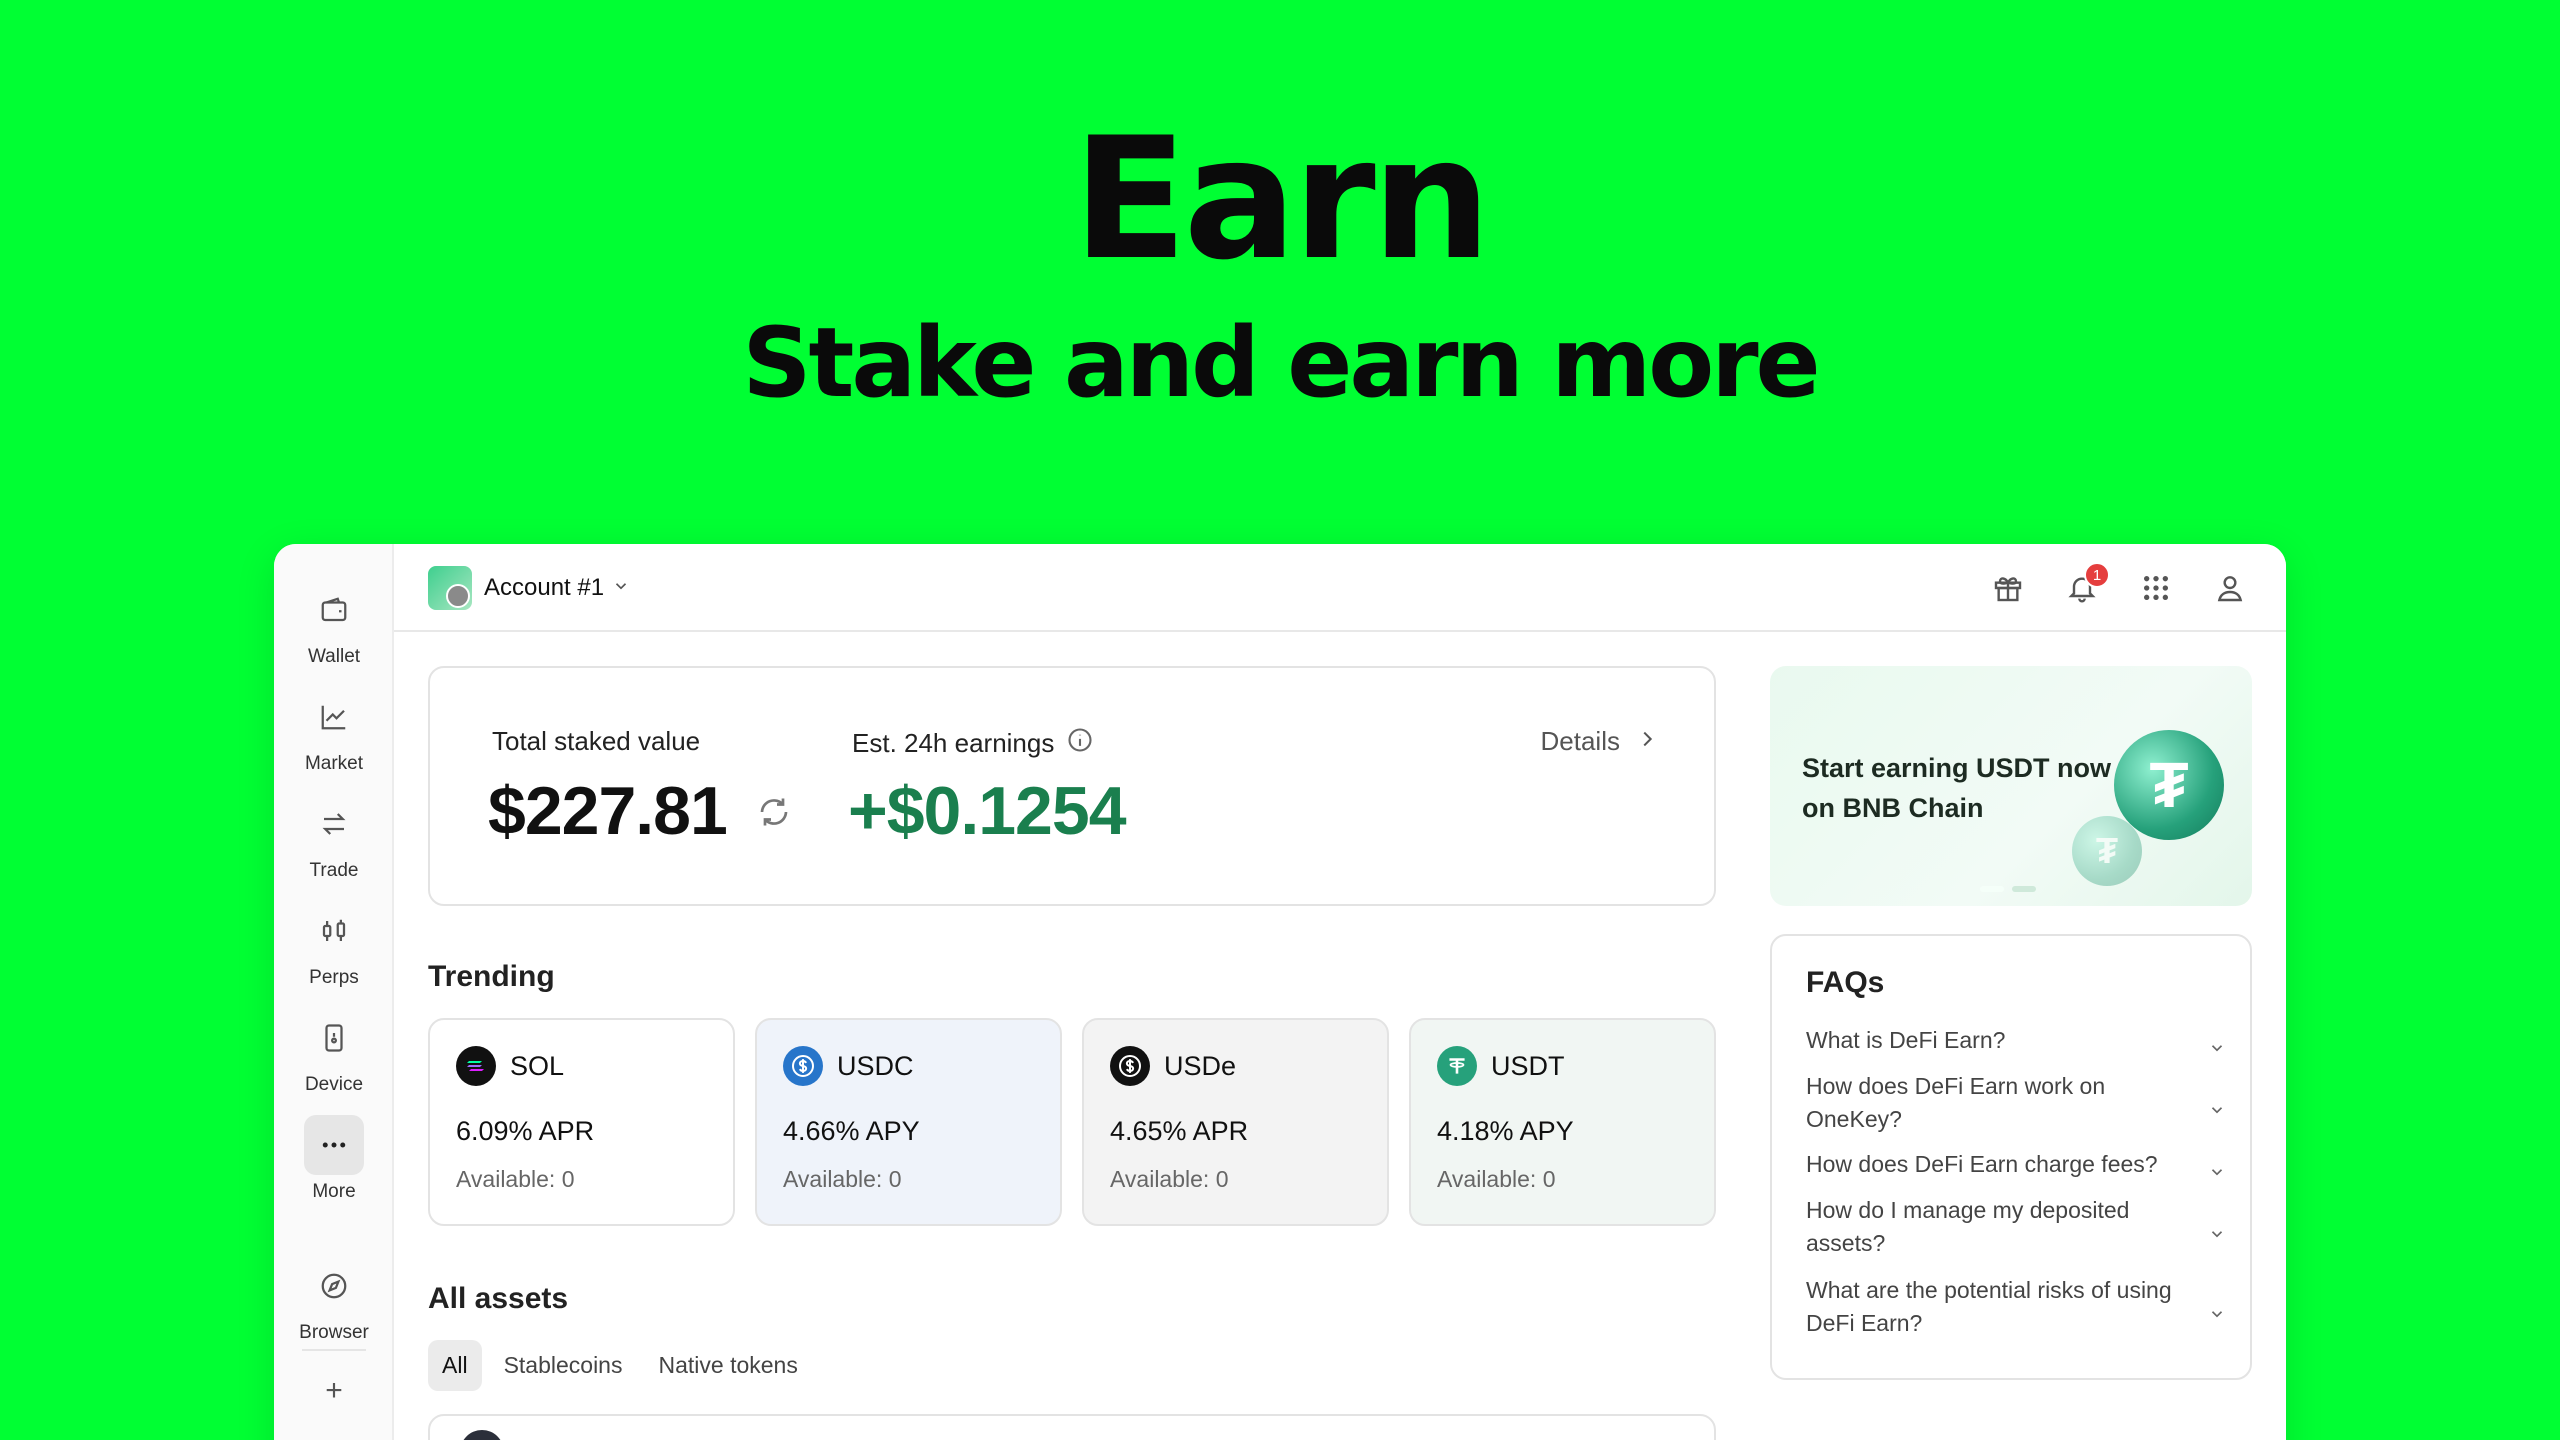 Image resolution: width=2560 pixels, height=1440 pixels. Describe the element at coordinates (334, 1391) in the screenshot. I see `add-icon: +` at that location.